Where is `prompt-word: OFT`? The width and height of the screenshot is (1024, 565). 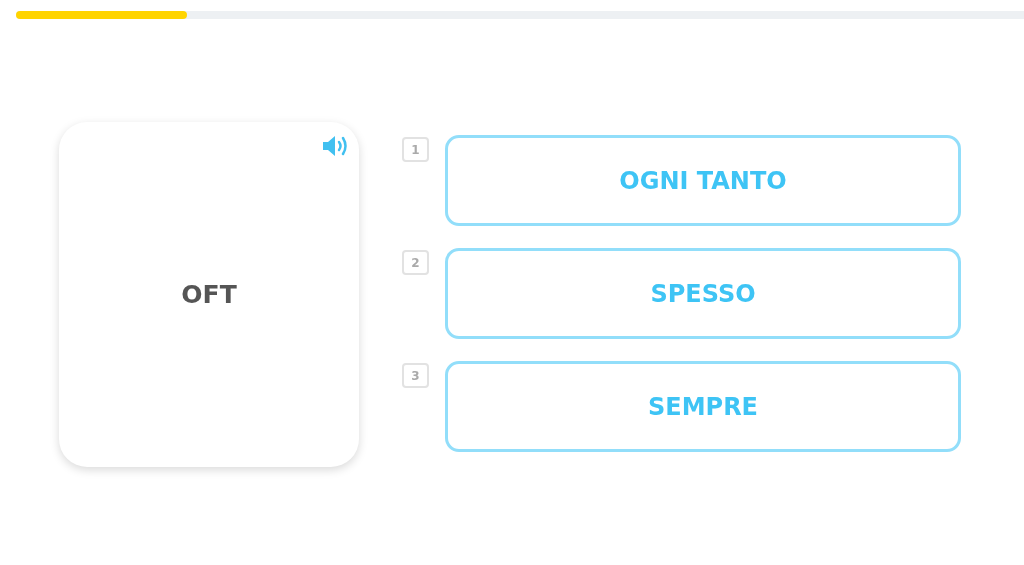
prompt-word: OFT is located at coordinates (209, 294).